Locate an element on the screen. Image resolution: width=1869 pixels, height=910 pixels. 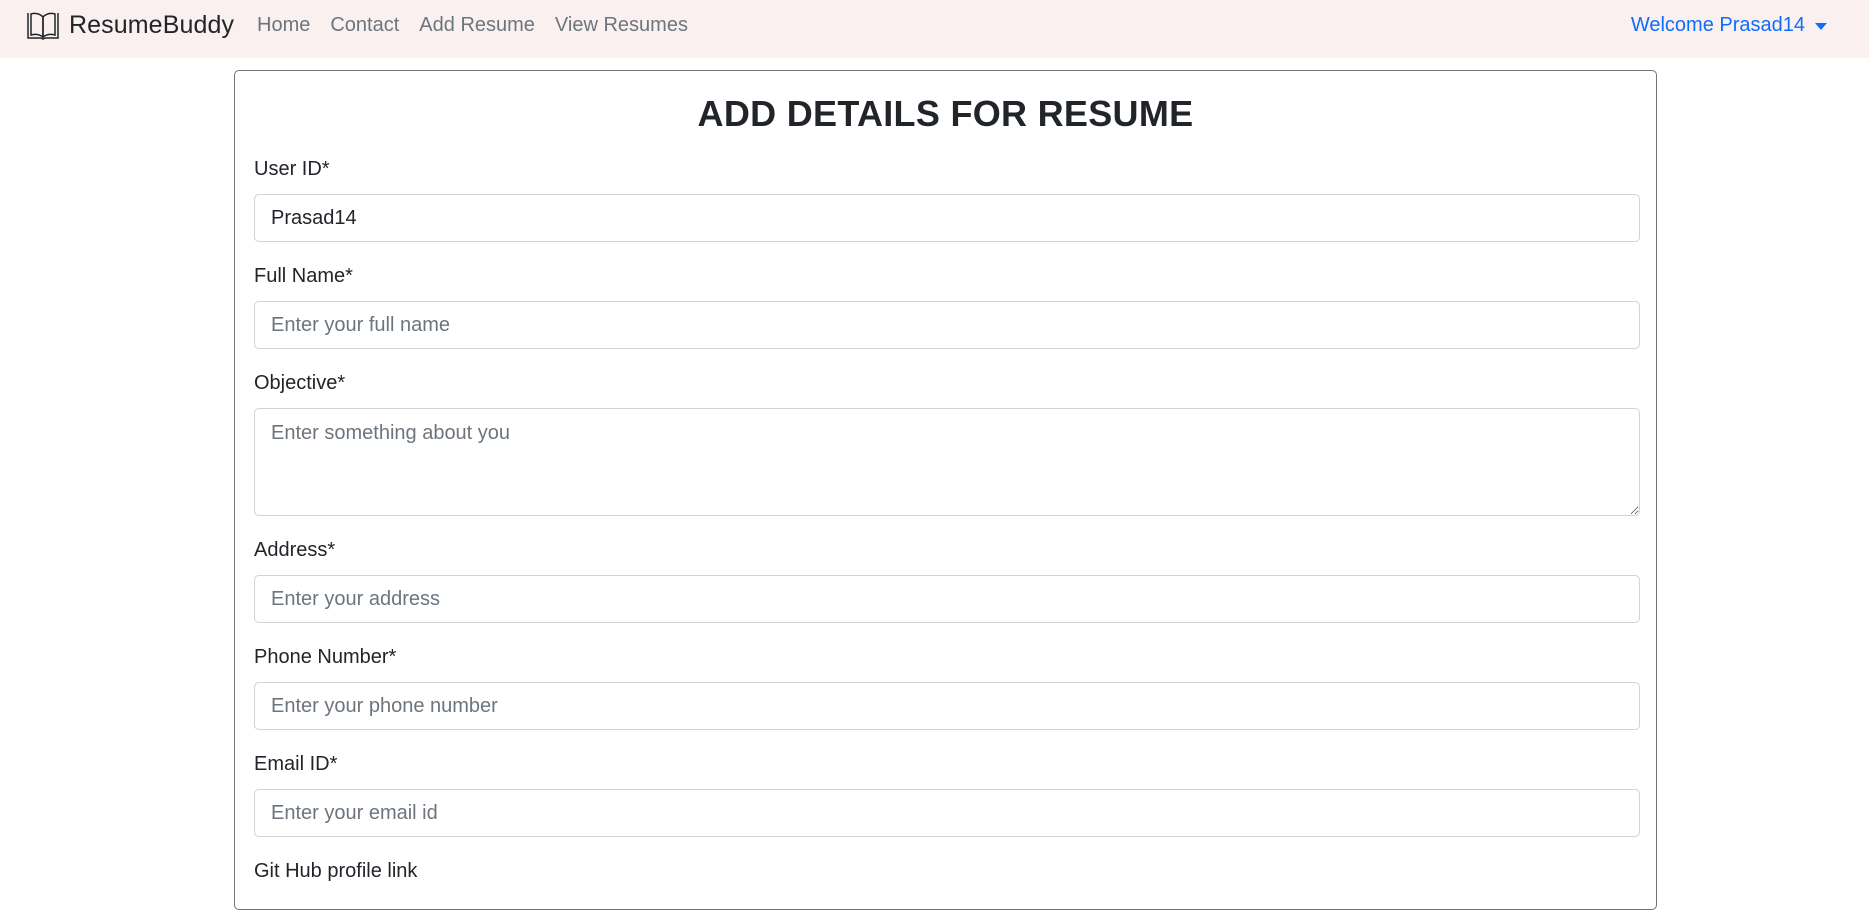
open-book-icon is located at coordinates (43, 26).